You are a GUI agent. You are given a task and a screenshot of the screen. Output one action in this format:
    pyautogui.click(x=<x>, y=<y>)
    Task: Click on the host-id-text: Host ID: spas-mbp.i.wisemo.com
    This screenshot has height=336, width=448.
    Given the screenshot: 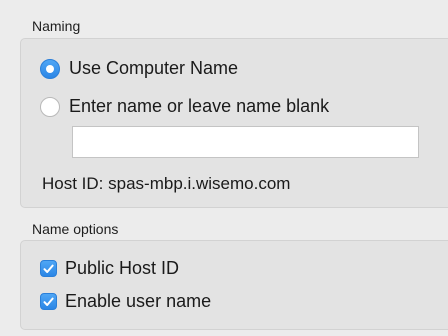 What is the action you would take?
    pyautogui.click(x=166, y=184)
    